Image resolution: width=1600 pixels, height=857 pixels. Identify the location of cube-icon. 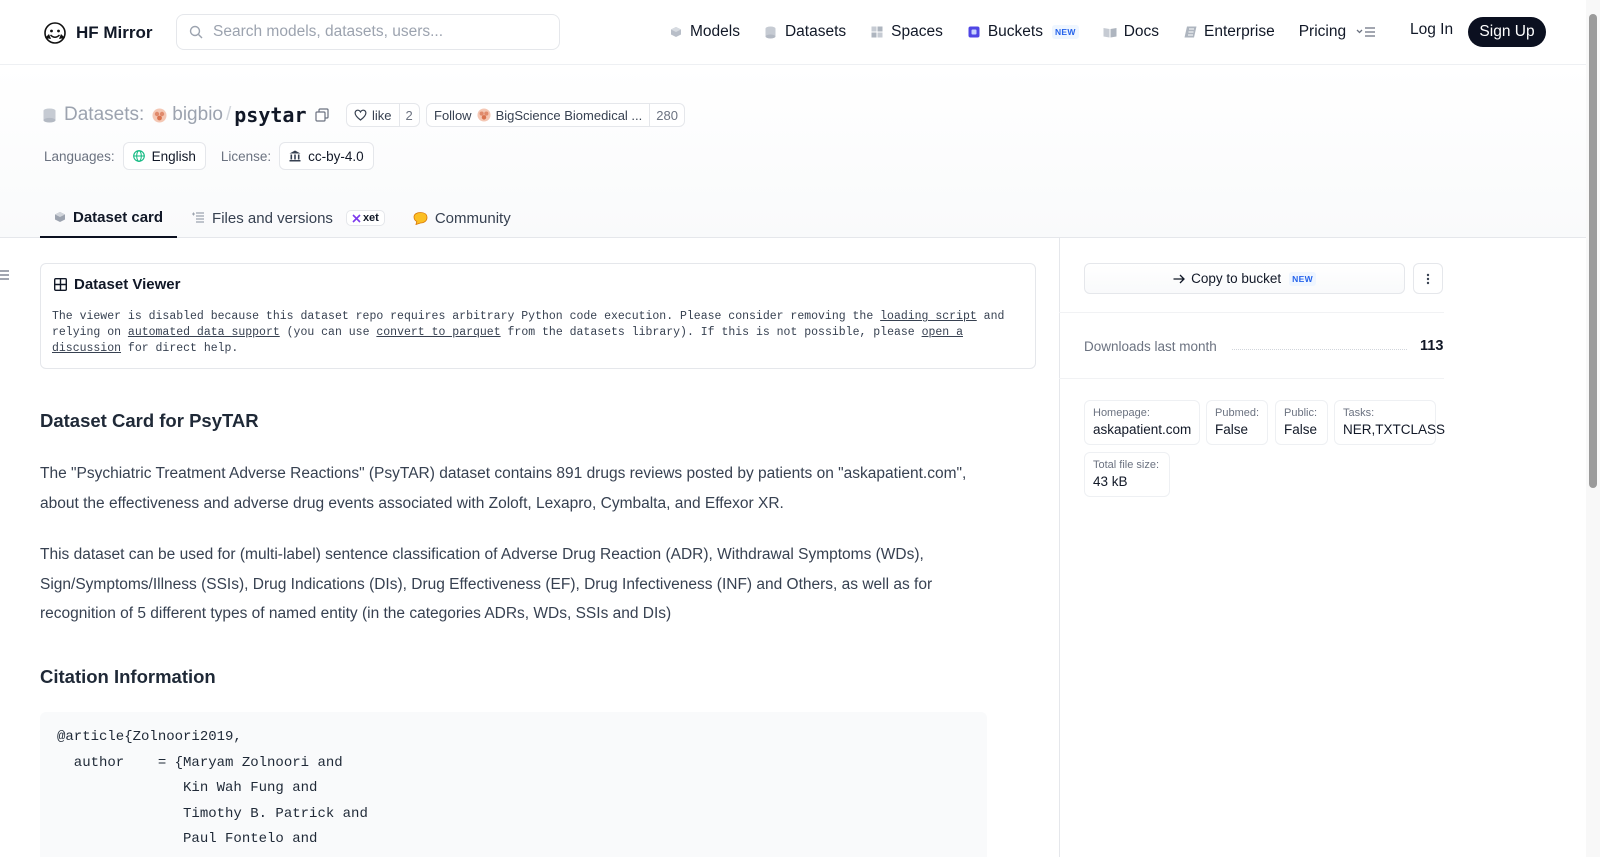
(676, 32).